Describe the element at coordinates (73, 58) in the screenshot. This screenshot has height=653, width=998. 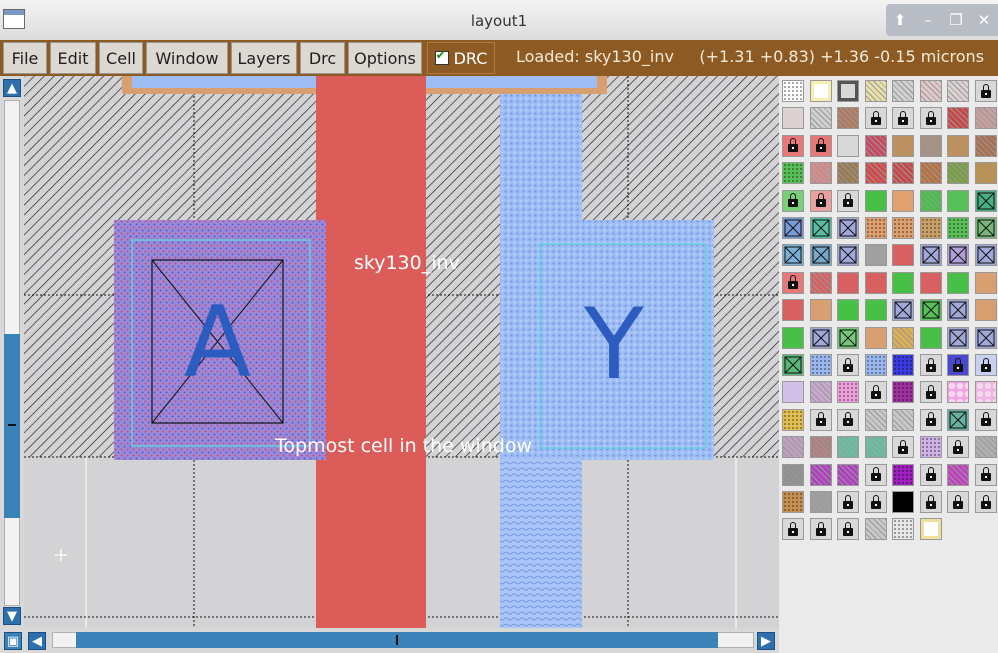
I see `menu-edit: Edit` at that location.